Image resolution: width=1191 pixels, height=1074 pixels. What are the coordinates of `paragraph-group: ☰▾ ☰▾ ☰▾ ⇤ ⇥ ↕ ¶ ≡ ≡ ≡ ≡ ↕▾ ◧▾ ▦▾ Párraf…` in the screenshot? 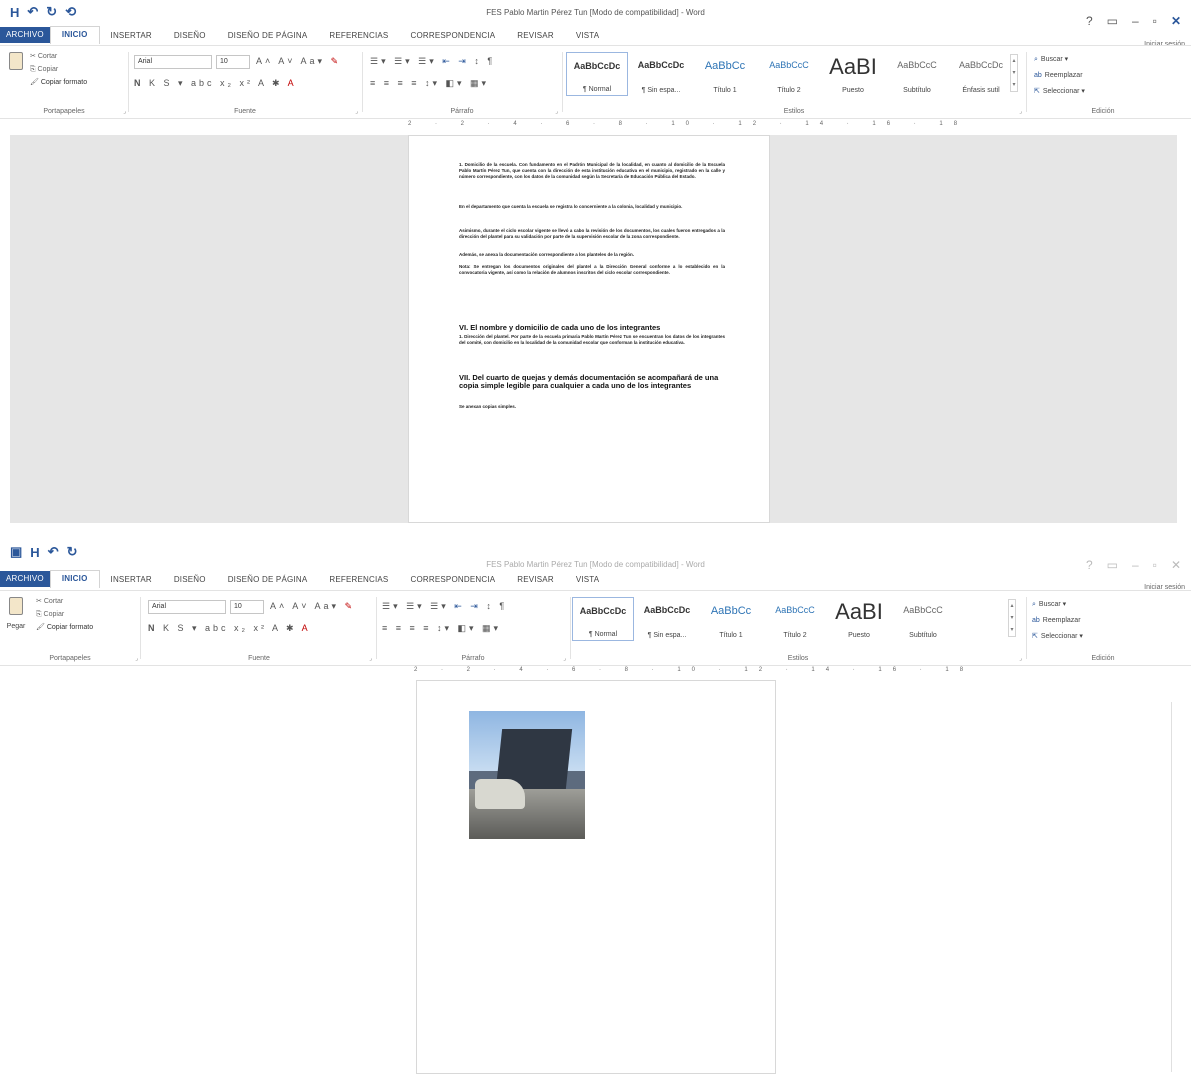 It's located at (462, 82).